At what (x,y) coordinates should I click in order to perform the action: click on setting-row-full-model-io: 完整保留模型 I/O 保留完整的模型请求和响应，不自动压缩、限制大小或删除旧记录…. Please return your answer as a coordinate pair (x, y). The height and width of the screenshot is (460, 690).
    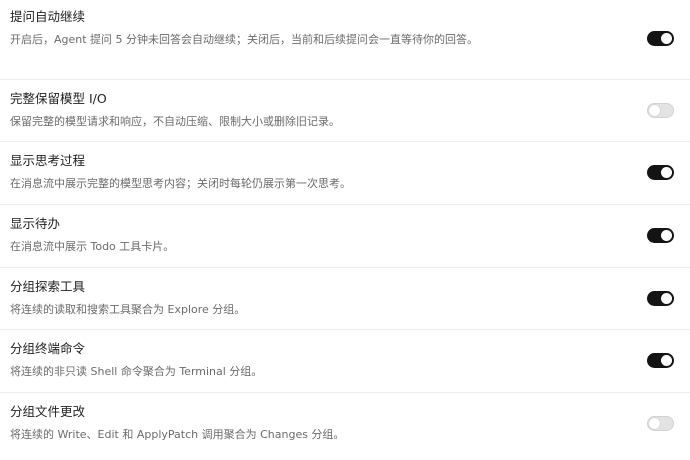
    Looking at the image, I should click on (345, 111).